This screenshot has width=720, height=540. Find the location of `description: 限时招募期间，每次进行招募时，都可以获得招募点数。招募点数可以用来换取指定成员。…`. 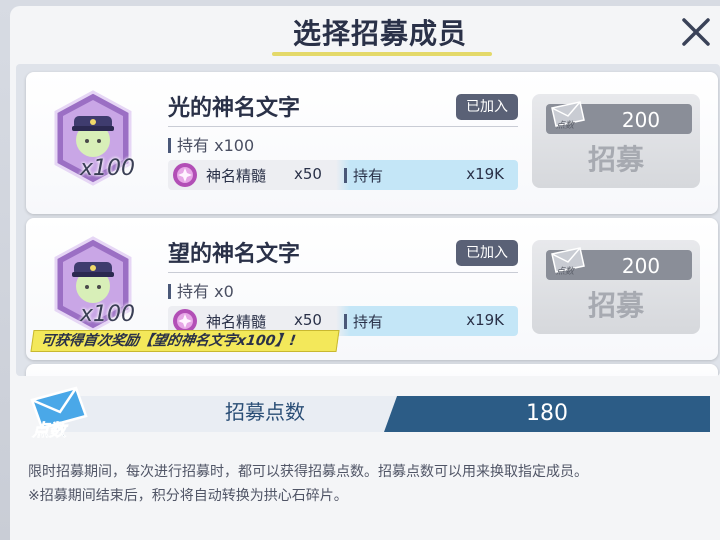

description: 限时招募期间，每次进行招募时，都可以获得招募点数。招募点数可以用来换取指定成员。… is located at coordinates (368, 484).